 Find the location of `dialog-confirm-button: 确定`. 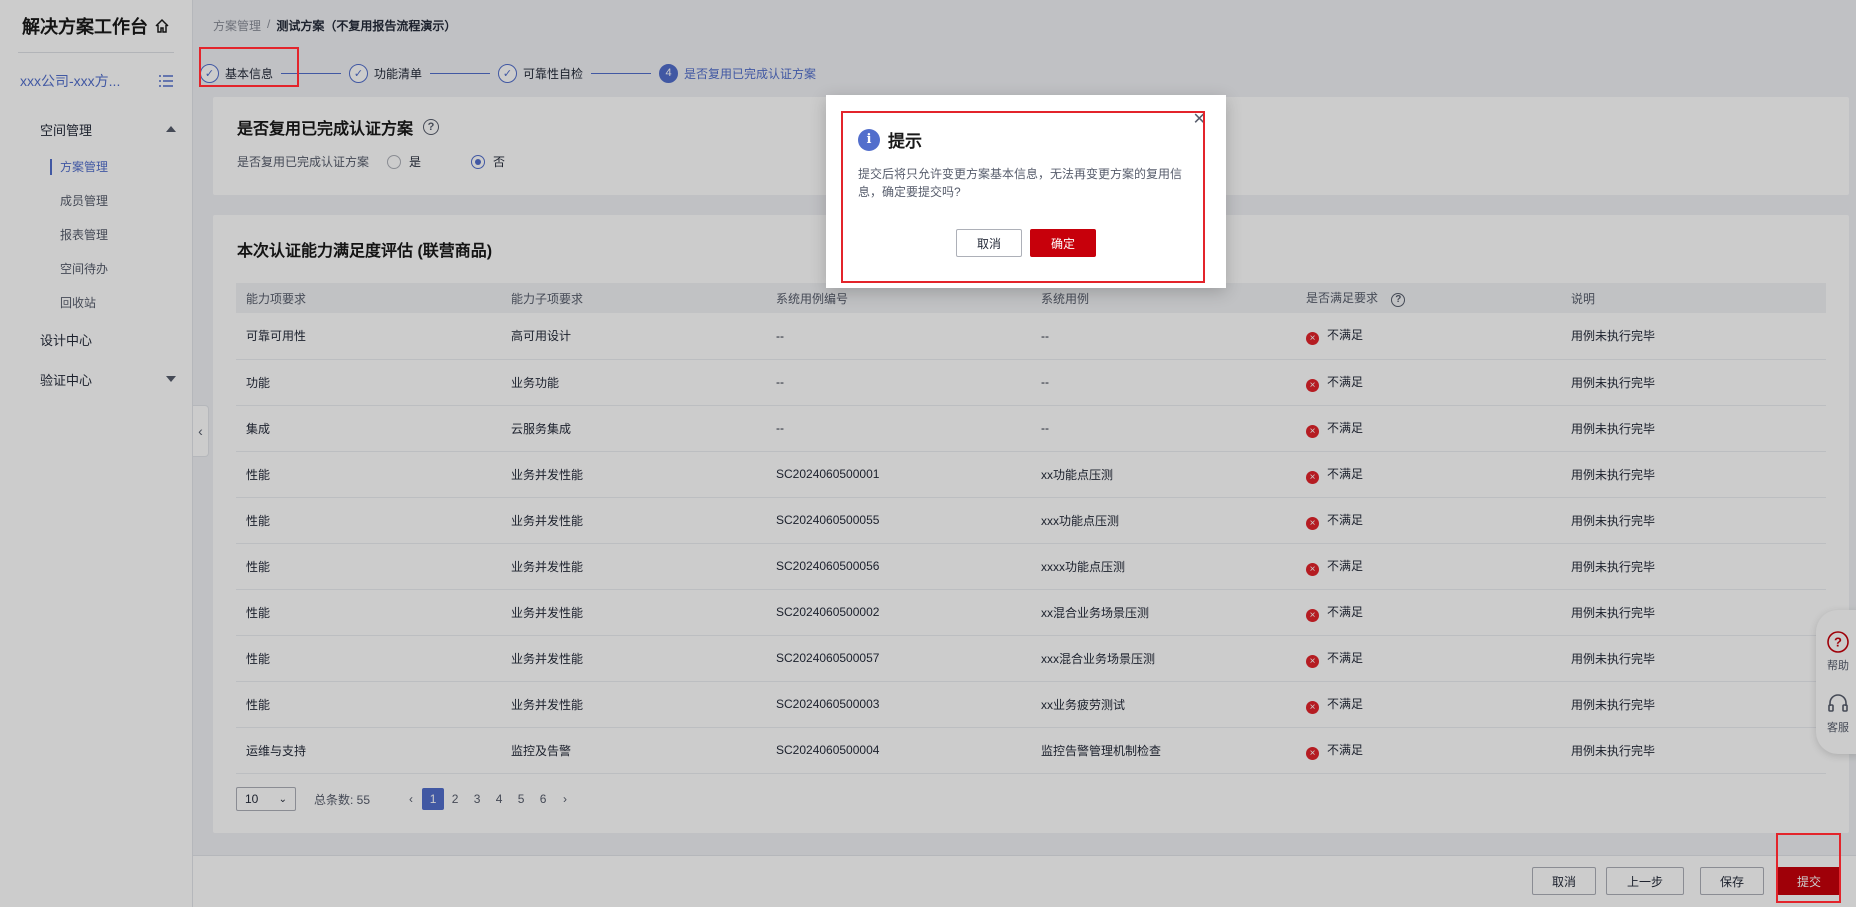

dialog-confirm-button: 确定 is located at coordinates (1063, 243).